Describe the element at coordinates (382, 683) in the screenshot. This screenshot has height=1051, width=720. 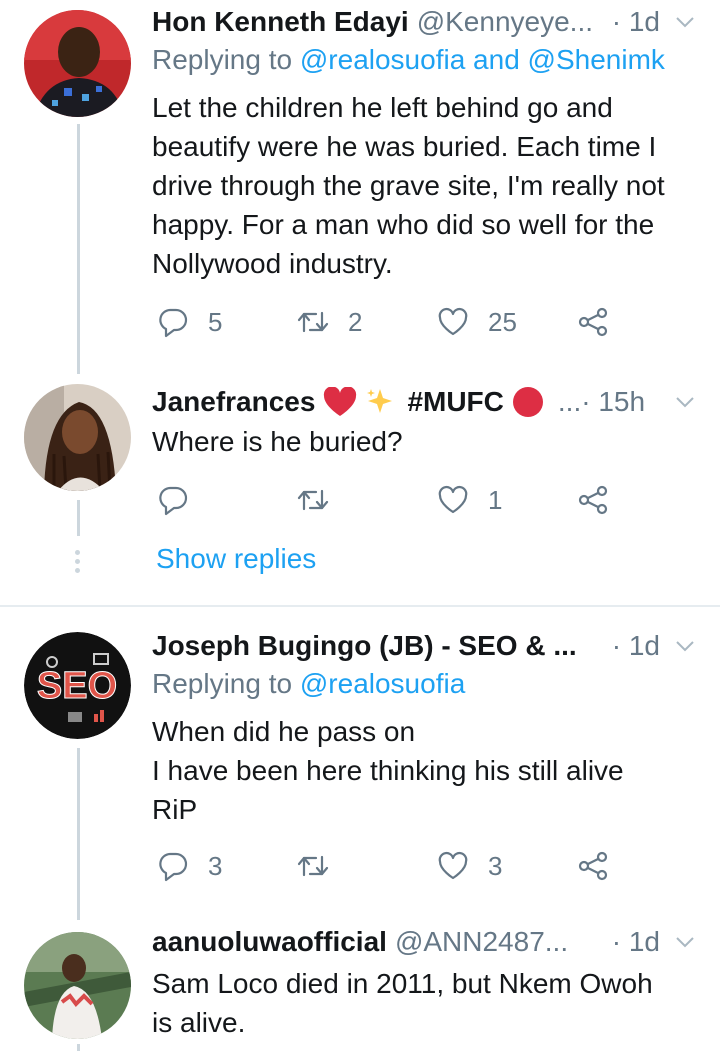
I see `reply-mentions-link: @realosuofia` at that location.